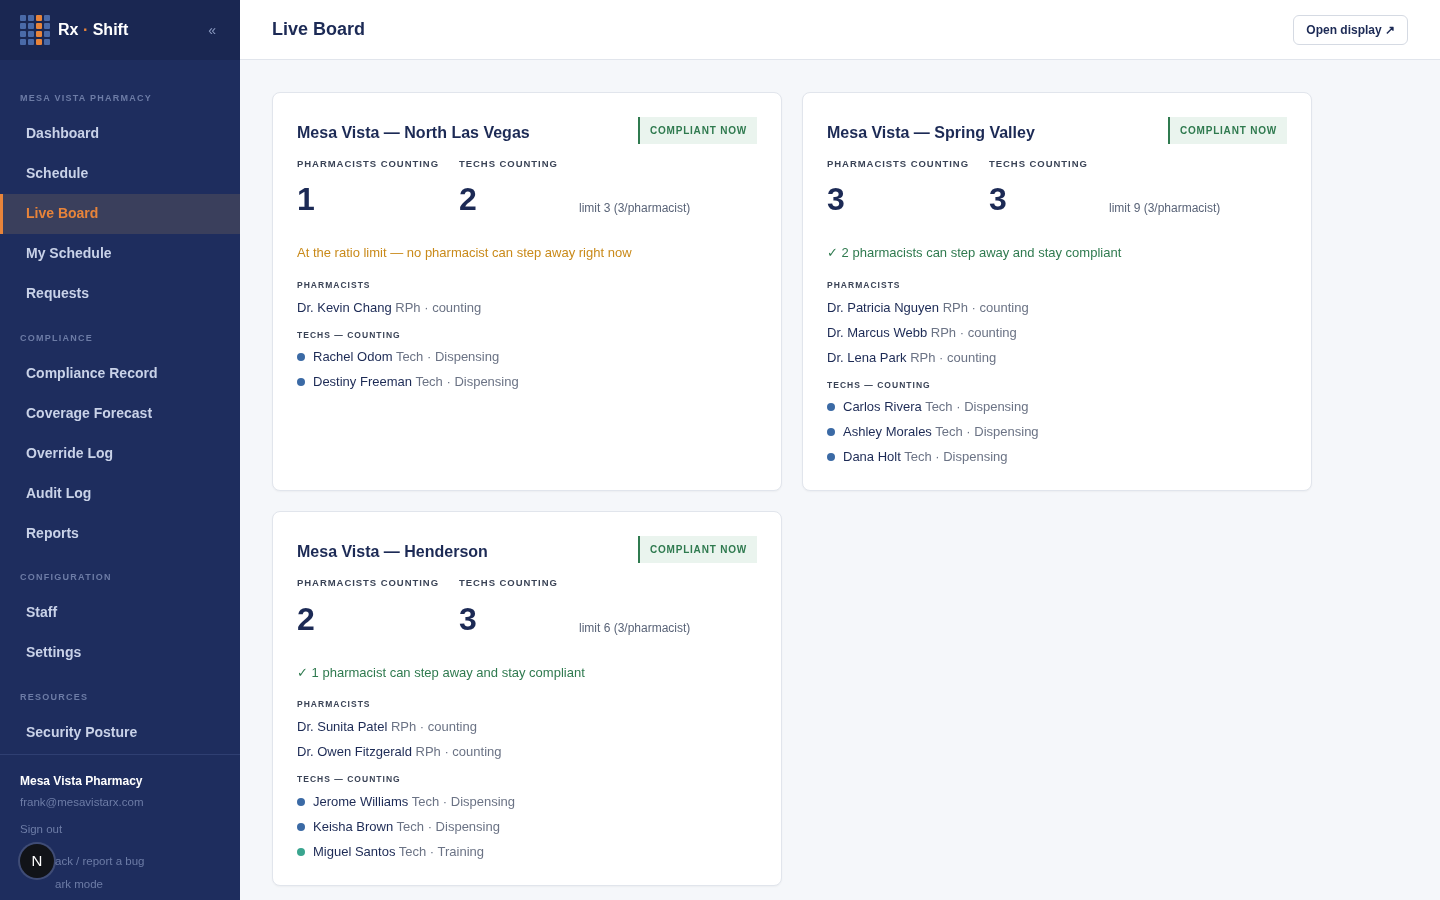  What do you see at coordinates (1165, 209) in the screenshot?
I see `limit-text: limit 9 (3/pharmacist)` at bounding box center [1165, 209].